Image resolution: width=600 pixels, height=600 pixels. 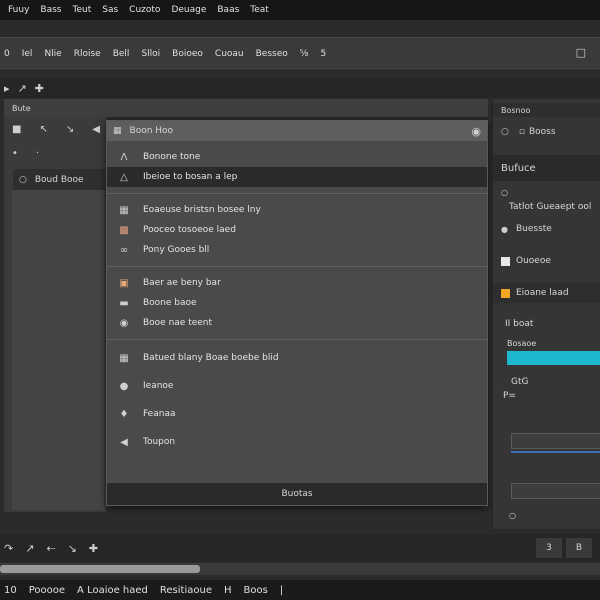 I want to click on properties-row: ● Buesste, so click(x=546, y=229).